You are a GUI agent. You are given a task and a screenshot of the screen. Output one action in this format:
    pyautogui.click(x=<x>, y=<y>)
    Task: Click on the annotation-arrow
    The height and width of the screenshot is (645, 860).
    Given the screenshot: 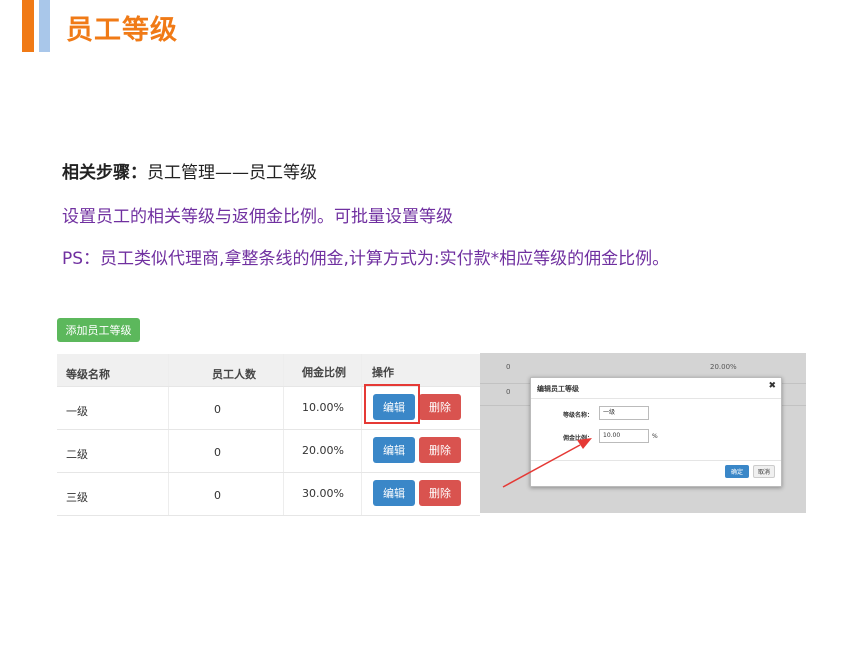 What is the action you would take?
    pyautogui.click(x=547, y=463)
    